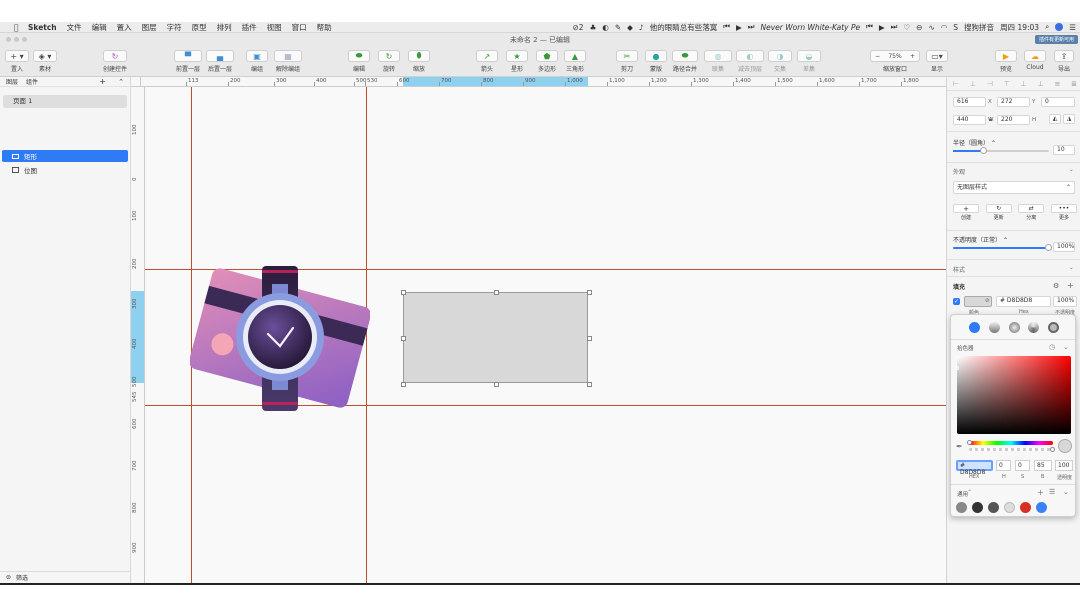 Image resolution: width=1080 pixels, height=608 pixels. What do you see at coordinates (969, 492) in the screenshot?
I see `swatches-stepper-icon: ⌃` at bounding box center [969, 492].